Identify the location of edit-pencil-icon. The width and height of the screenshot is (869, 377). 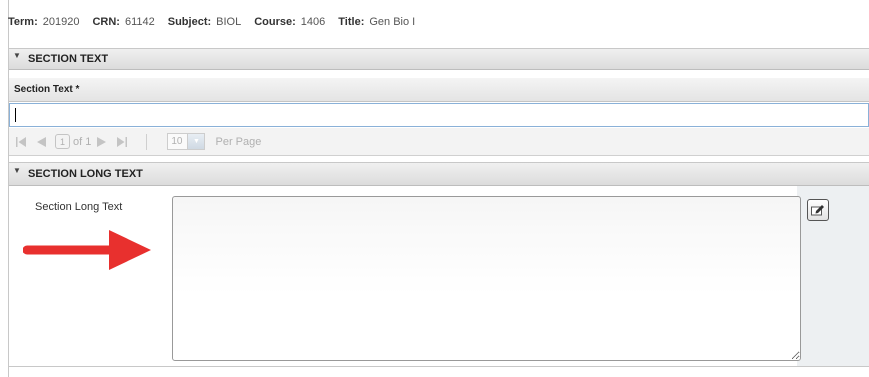
(818, 210).